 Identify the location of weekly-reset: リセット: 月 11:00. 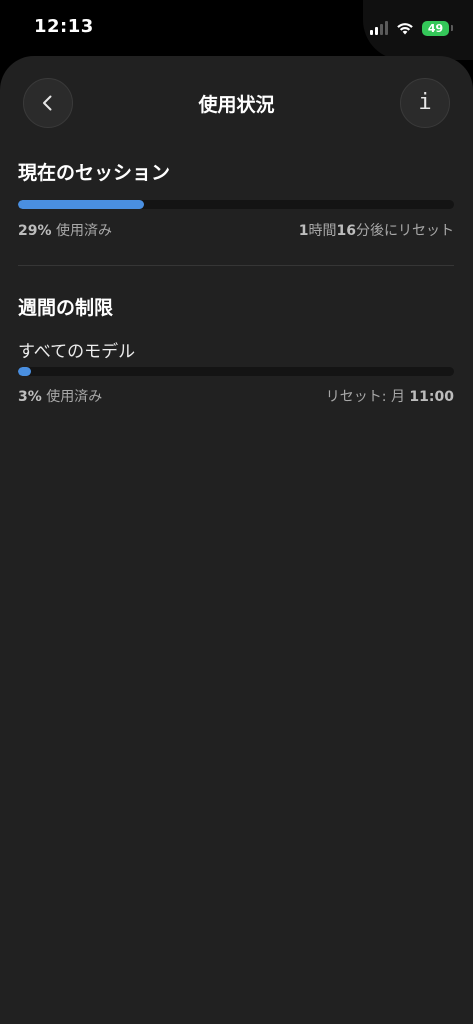
(390, 396).